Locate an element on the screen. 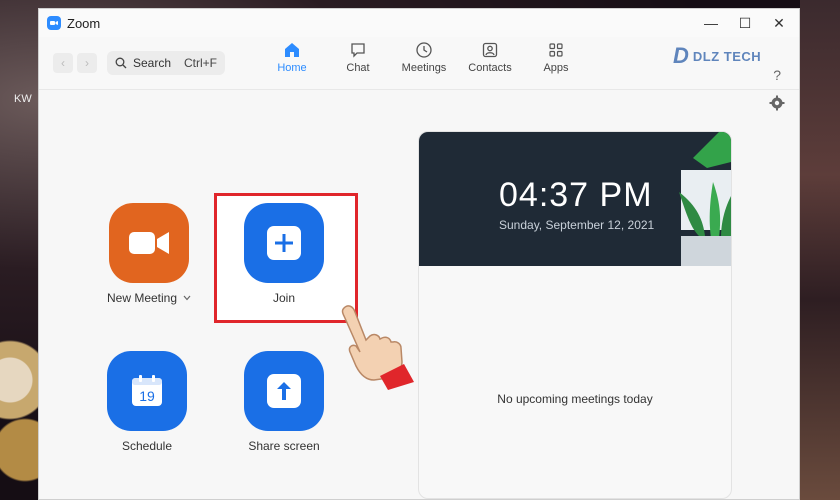  share-screen-label: Share screen is located at coordinates (284, 446).